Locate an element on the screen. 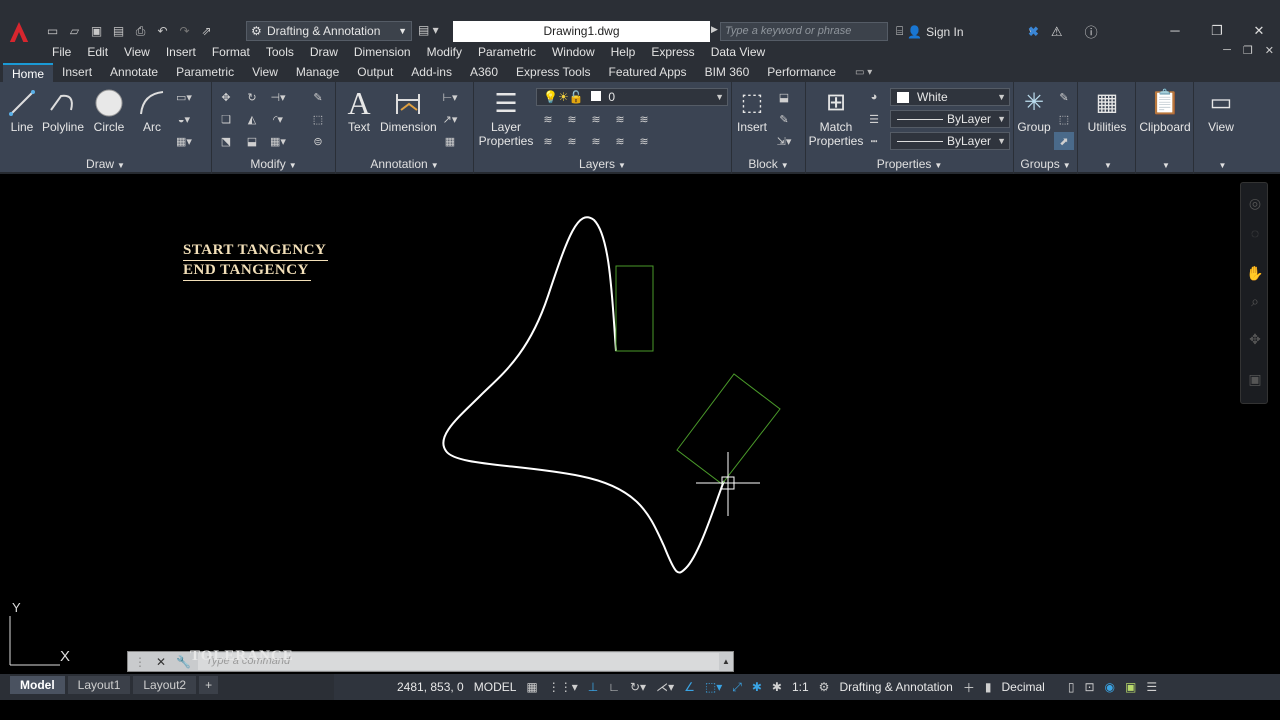  menu-draw: Draw is located at coordinates (324, 52).